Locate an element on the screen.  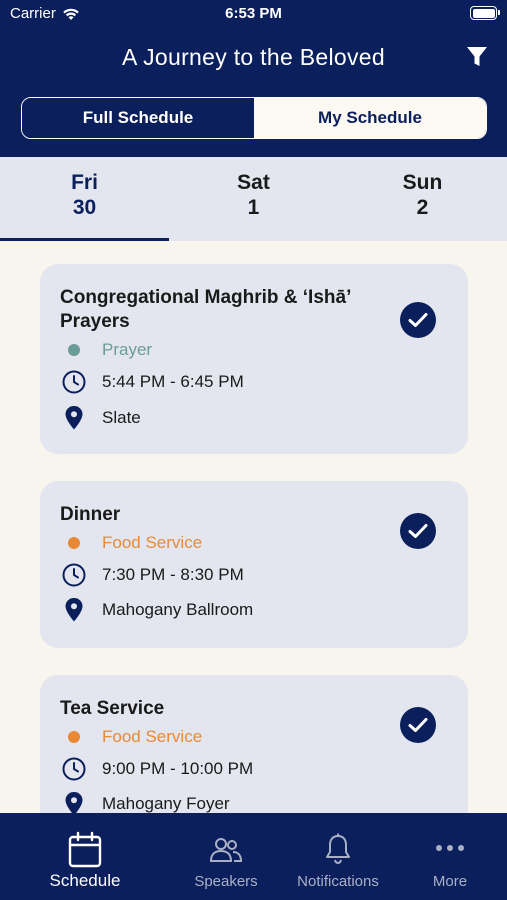
tab-label: Schedule is located at coordinates (85, 880).